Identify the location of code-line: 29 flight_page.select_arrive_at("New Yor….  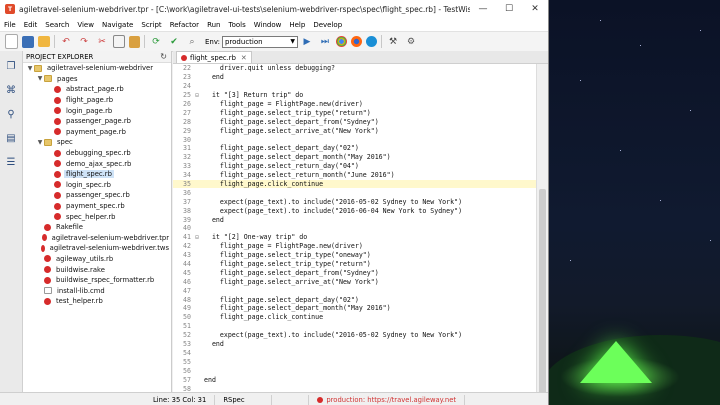
(355, 130).